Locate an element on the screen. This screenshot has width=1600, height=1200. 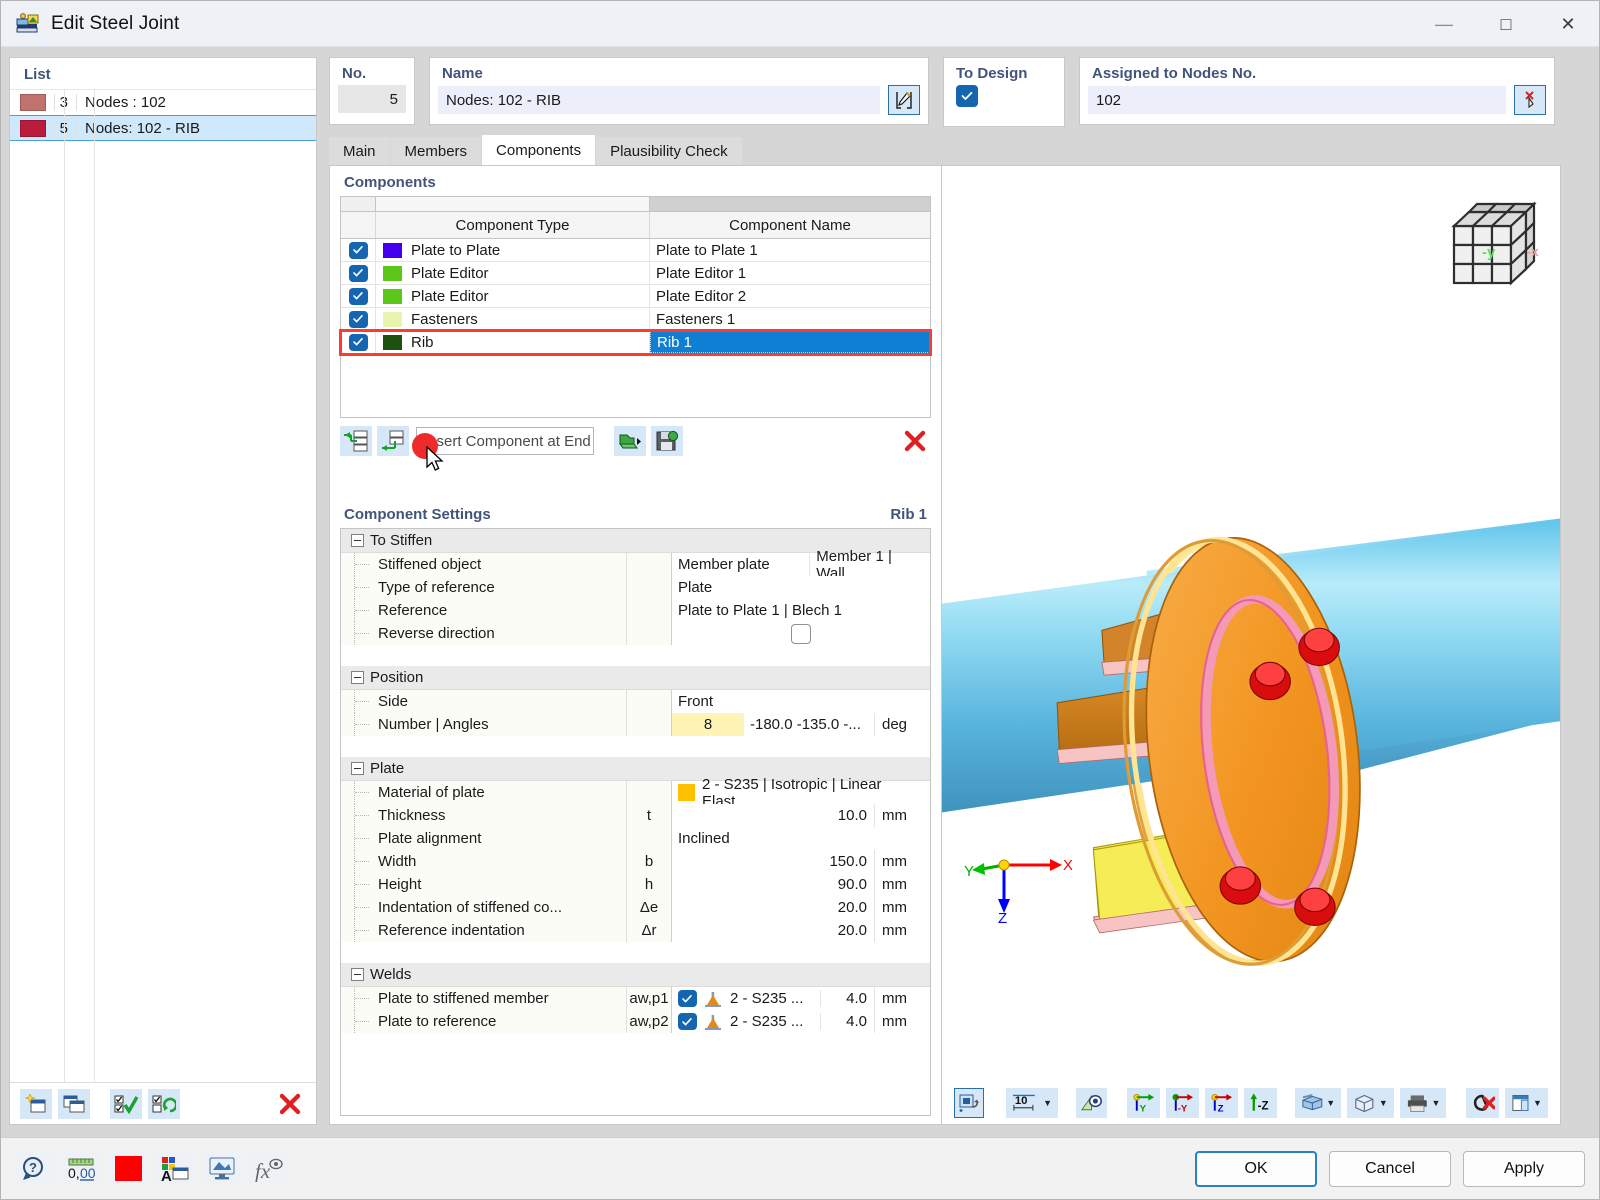
reverse-direction-checkbox is located at coordinates (801, 633).